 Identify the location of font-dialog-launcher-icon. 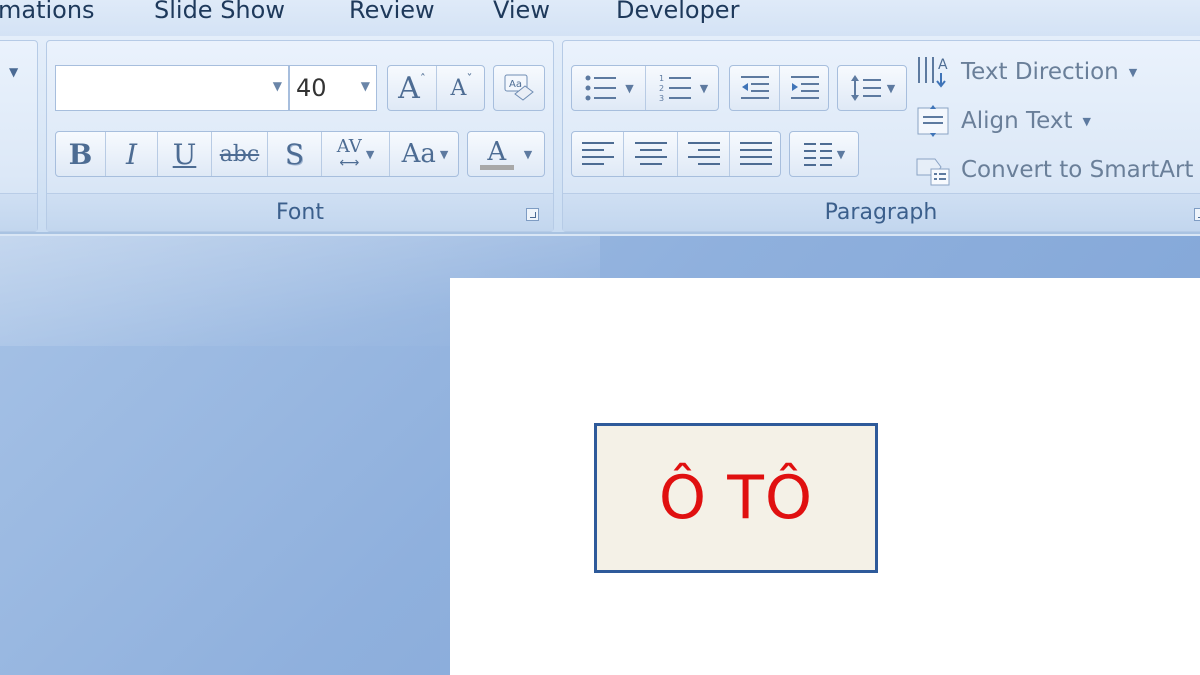
(532, 214).